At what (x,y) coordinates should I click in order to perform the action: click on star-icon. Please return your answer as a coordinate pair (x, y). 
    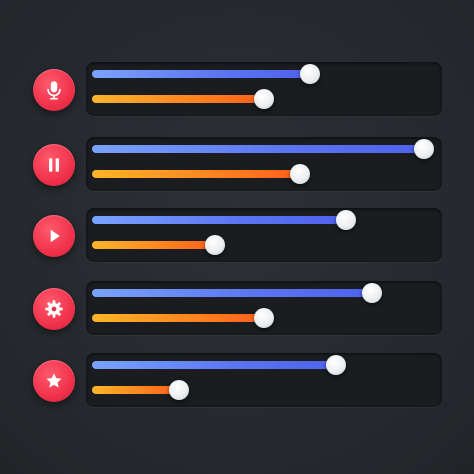
    Looking at the image, I should click on (54, 380).